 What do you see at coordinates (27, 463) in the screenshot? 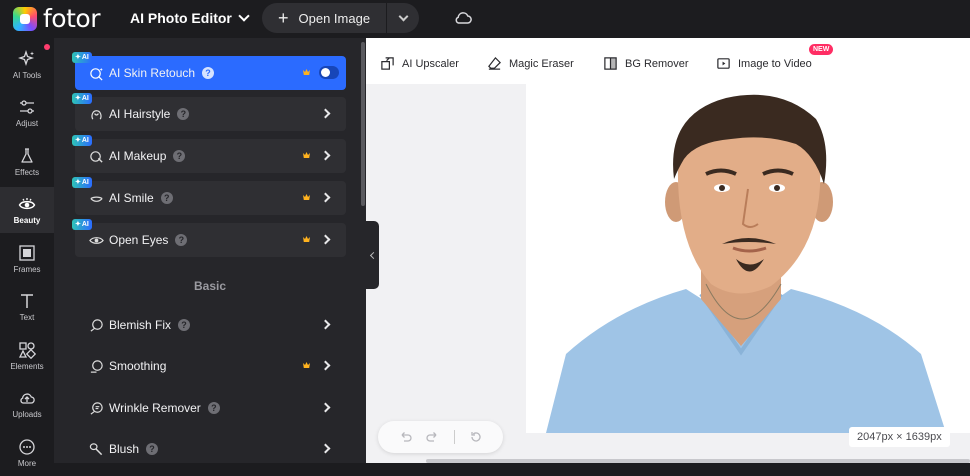
I see `nav-label: More` at bounding box center [27, 463].